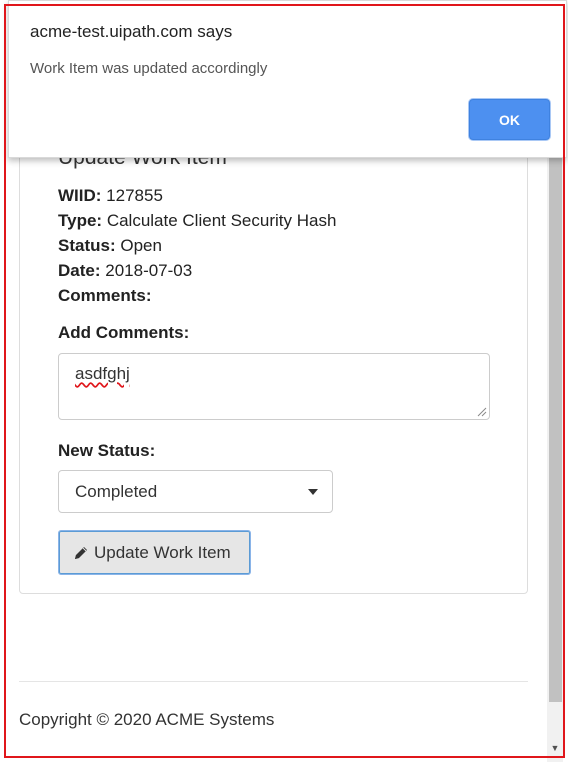 The width and height of the screenshot is (568, 762). What do you see at coordinates (149, 270) in the screenshot?
I see `field-value: 2018-07-03` at bounding box center [149, 270].